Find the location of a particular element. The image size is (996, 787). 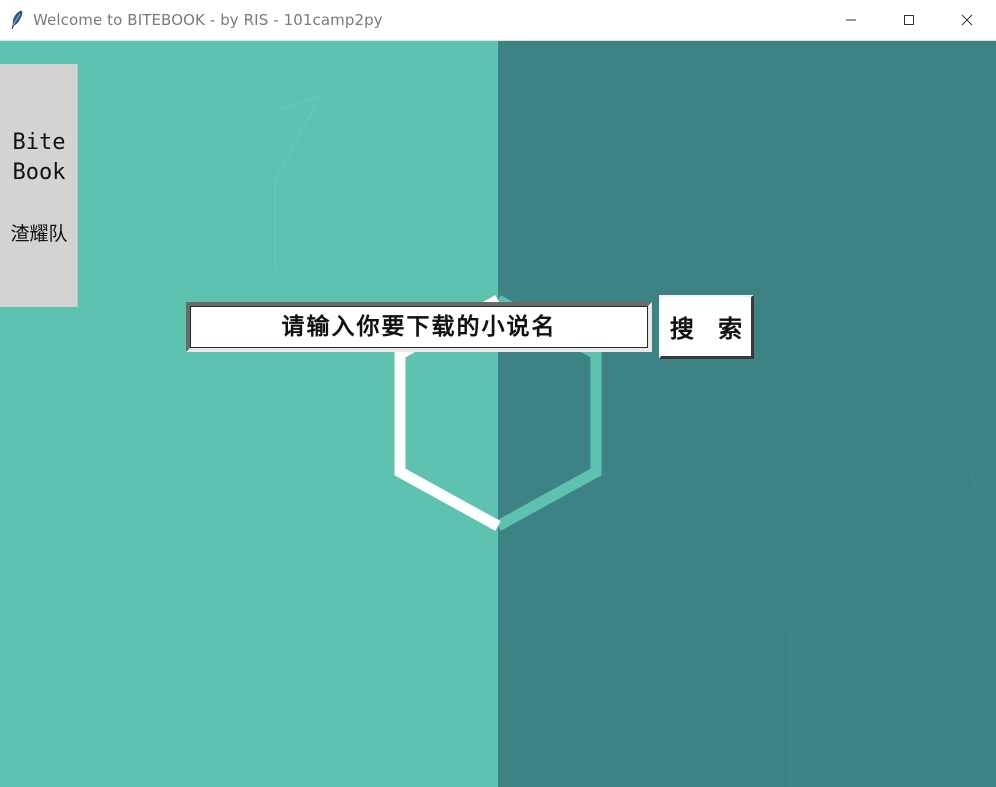

search-button: 搜 索 is located at coordinates (706, 327).